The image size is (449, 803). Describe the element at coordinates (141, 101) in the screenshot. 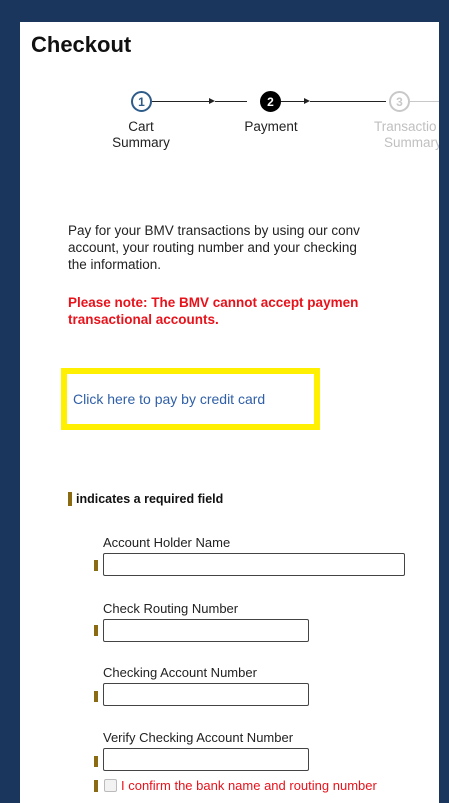

I see `step-1-circle: 1` at that location.